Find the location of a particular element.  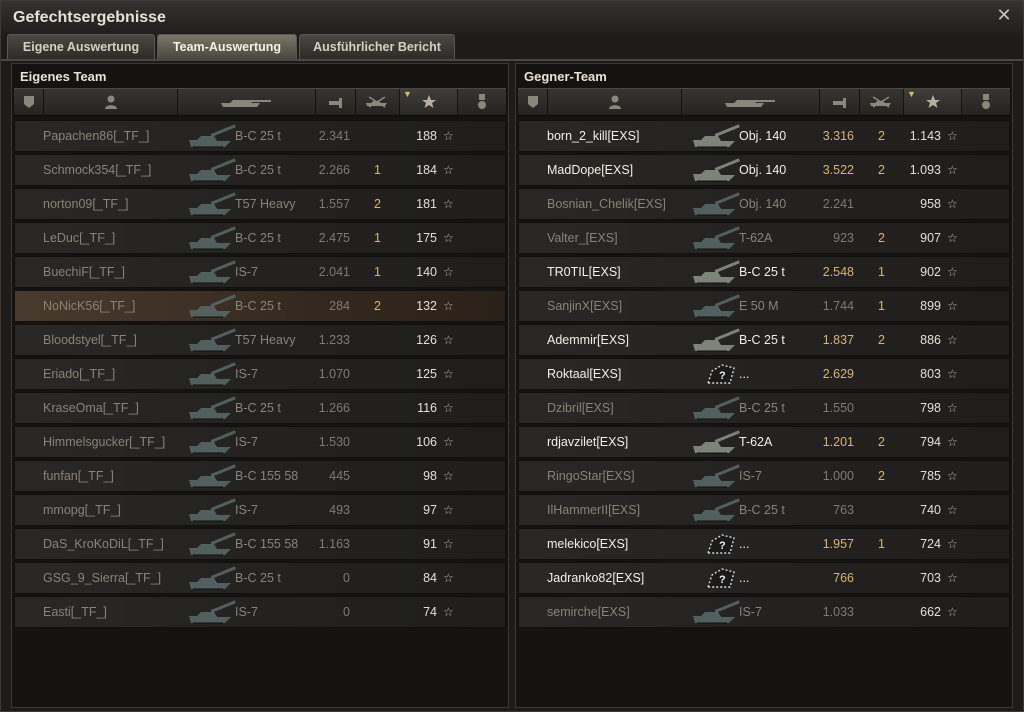

score-value: 886 is located at coordinates (930, 340).